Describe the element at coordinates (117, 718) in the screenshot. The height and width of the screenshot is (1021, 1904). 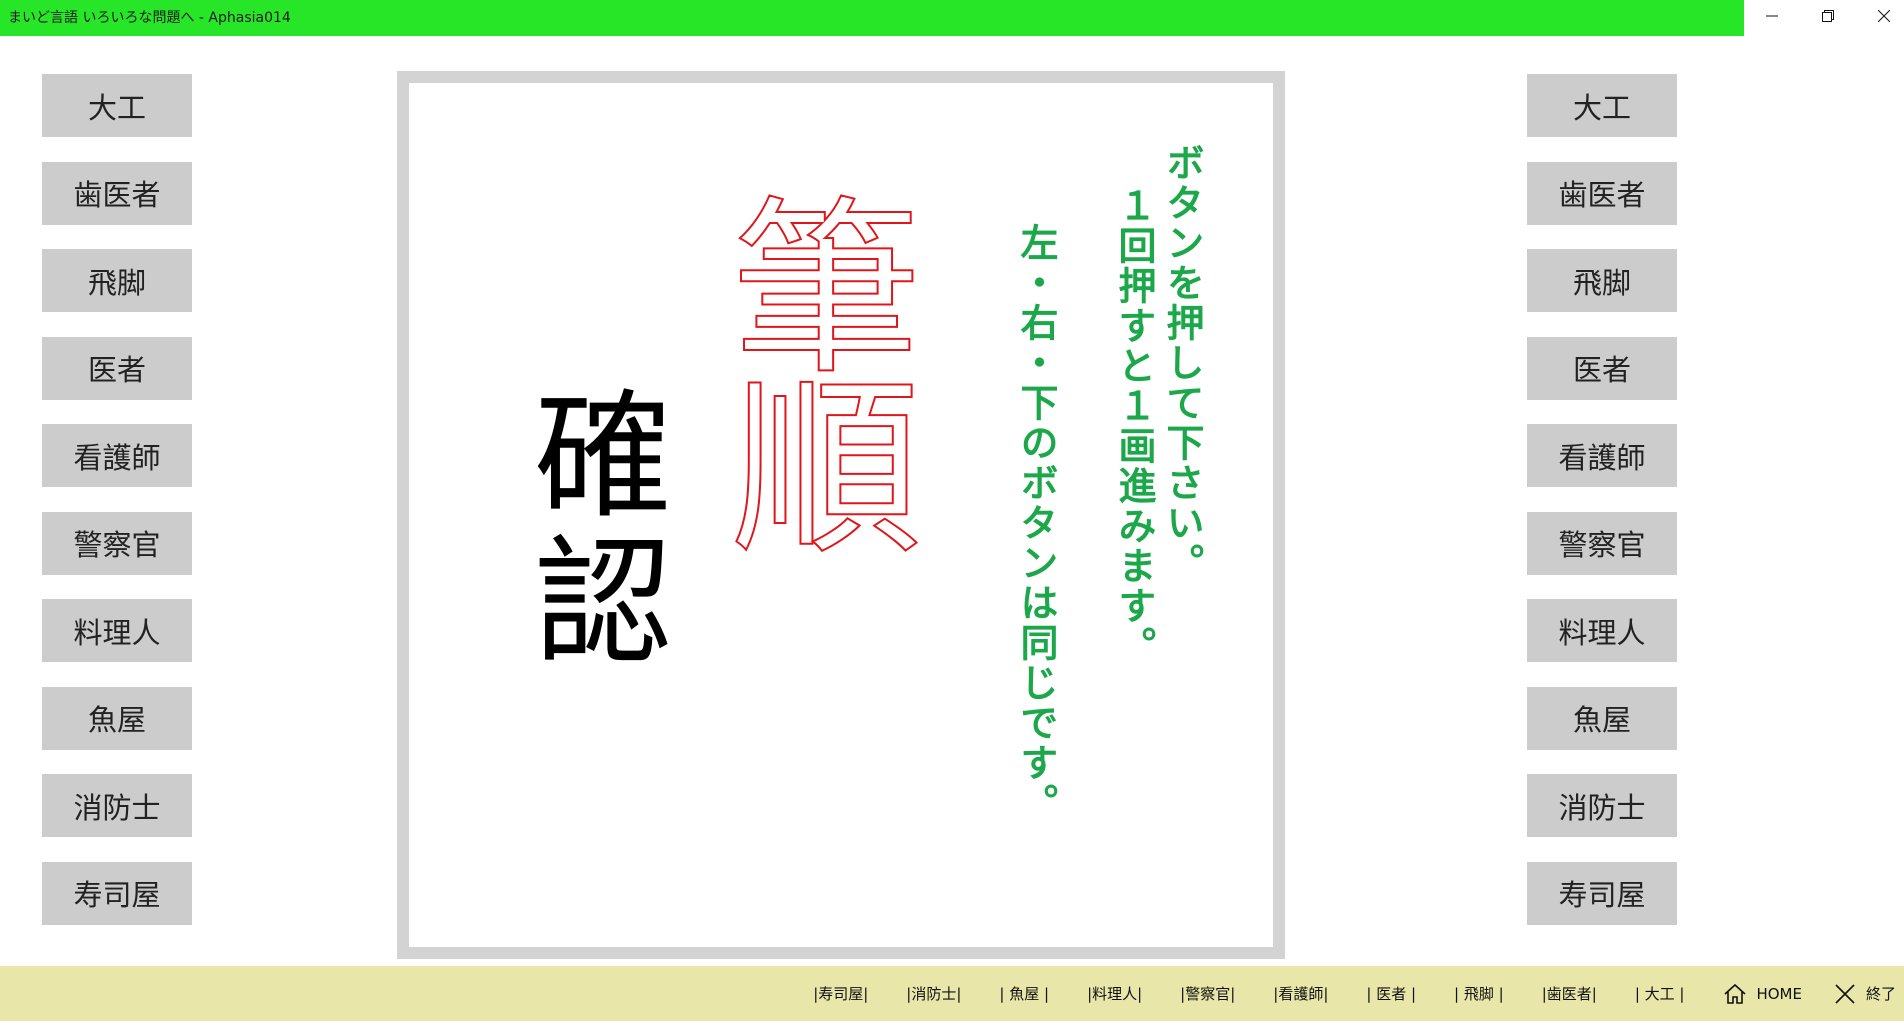
I see `left-button-sakanaya: 魚屋` at that location.